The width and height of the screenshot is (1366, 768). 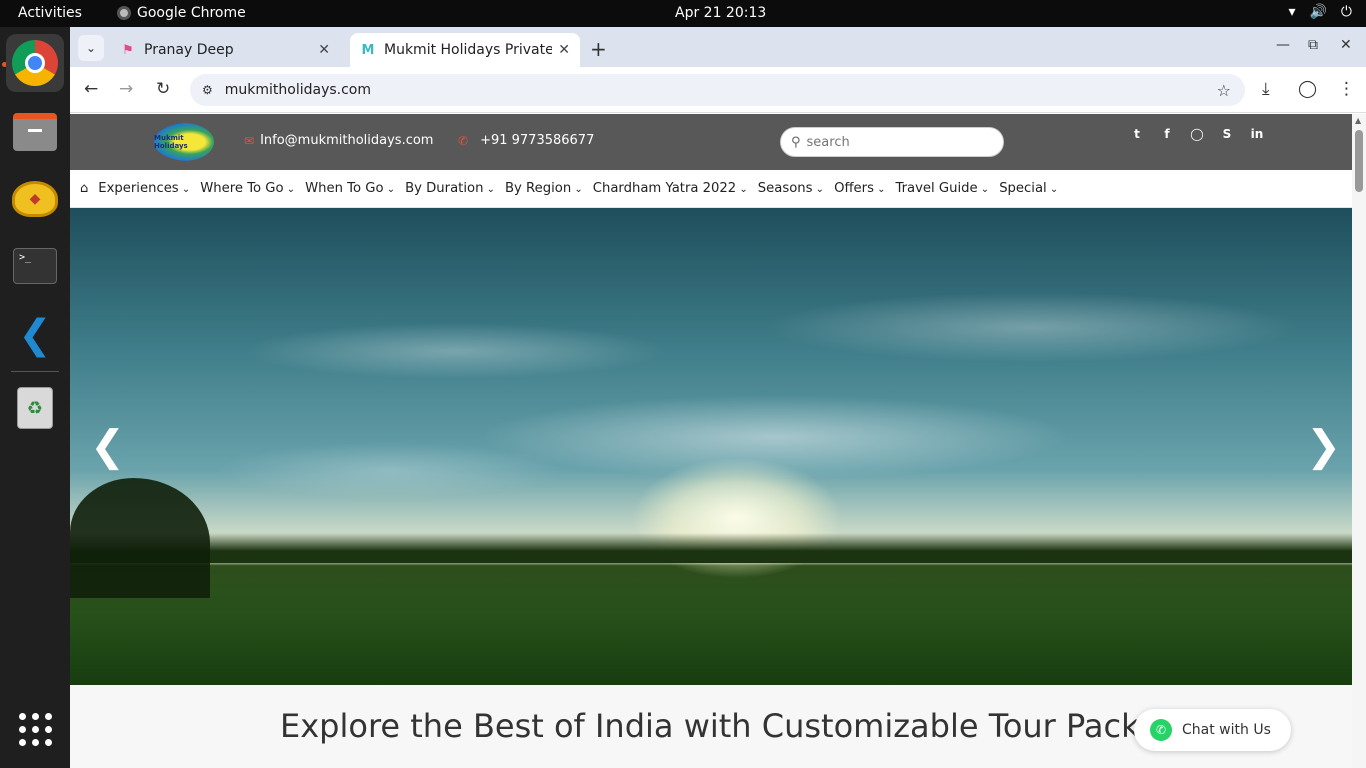 I want to click on email-link: ✉ Info@mukmitholidays.com, so click(x=338, y=140).